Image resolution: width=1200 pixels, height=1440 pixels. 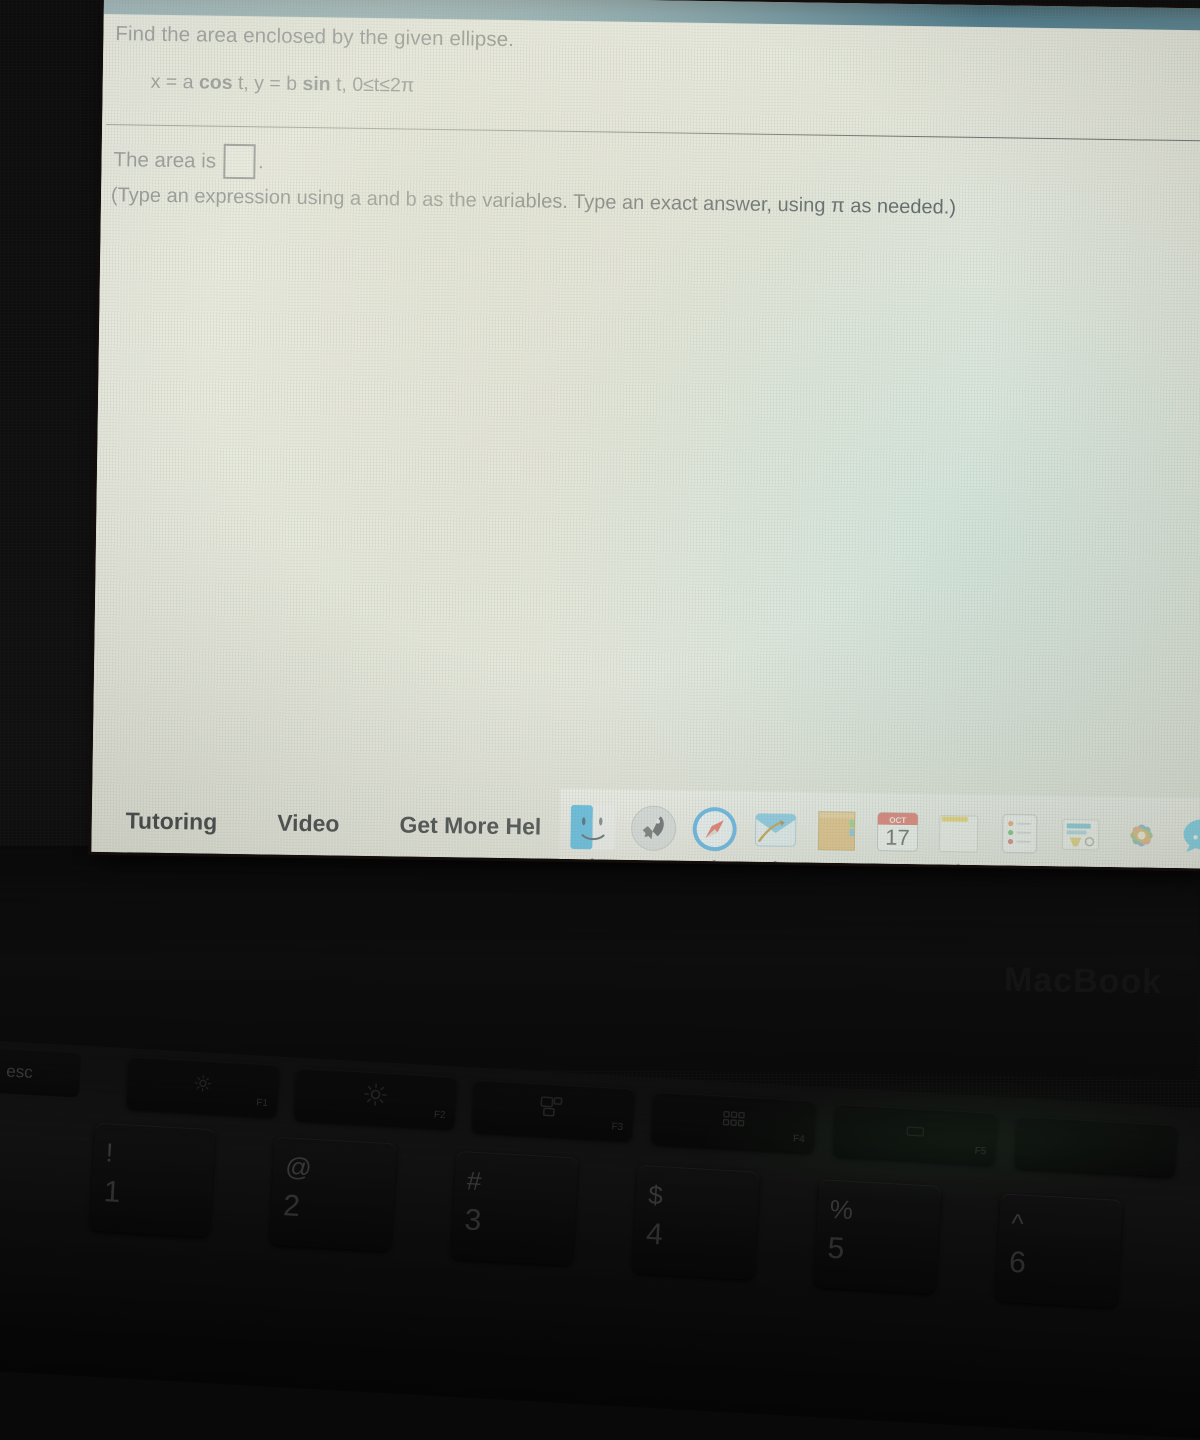 What do you see at coordinates (165, 160) in the screenshot?
I see `answer-label: The area is` at bounding box center [165, 160].